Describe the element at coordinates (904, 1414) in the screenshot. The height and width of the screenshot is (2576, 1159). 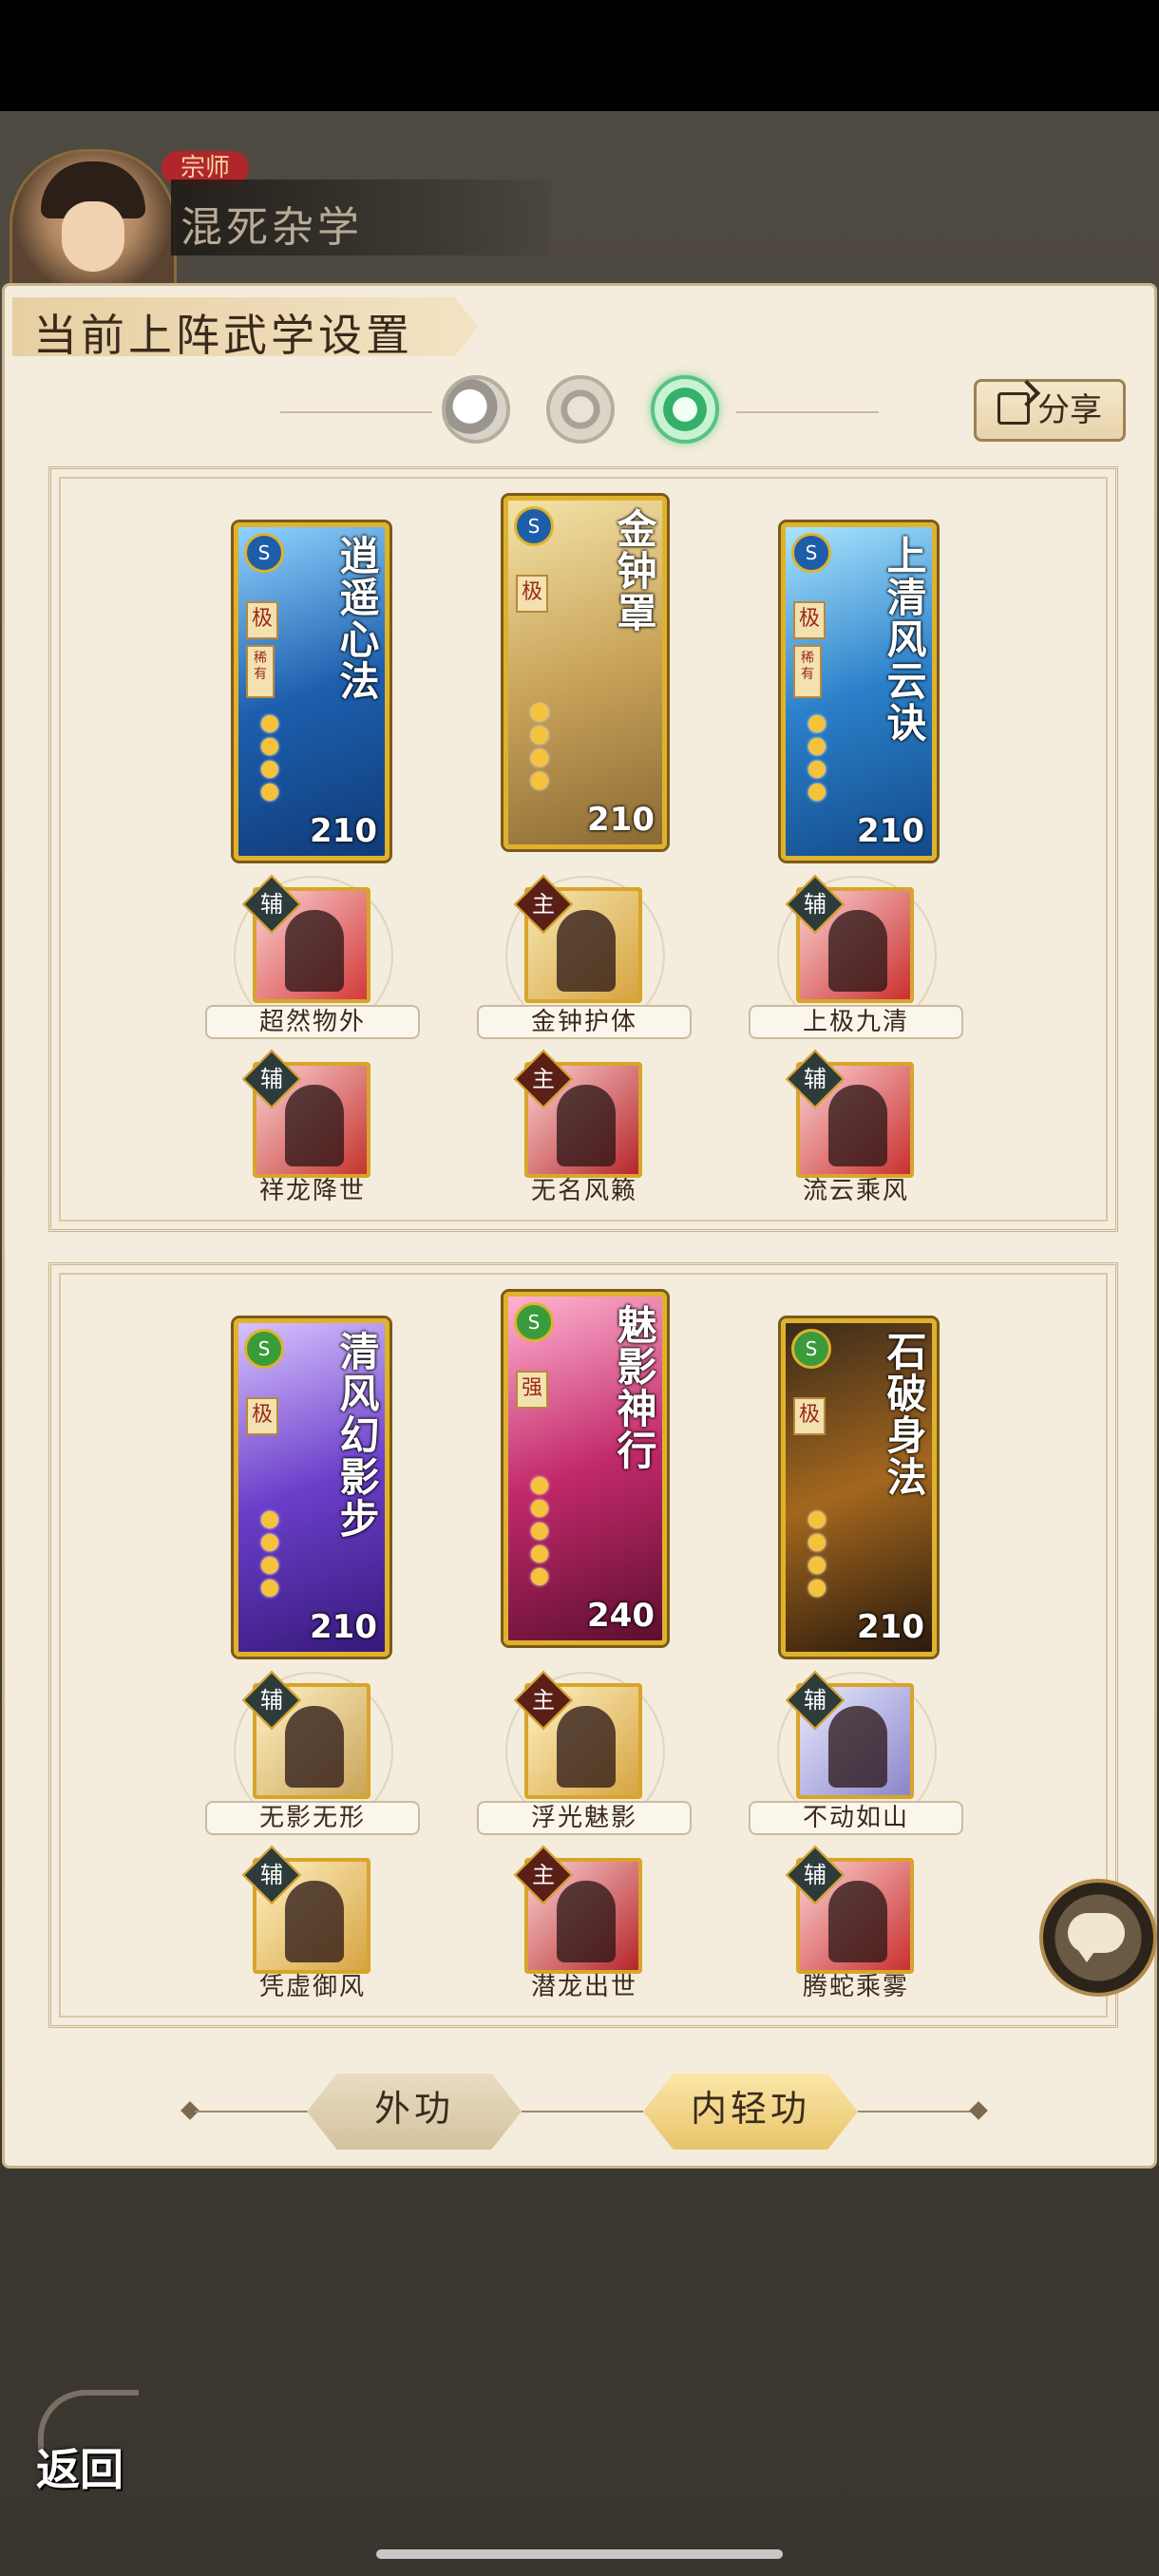
I see `card-name: 石破身法` at that location.